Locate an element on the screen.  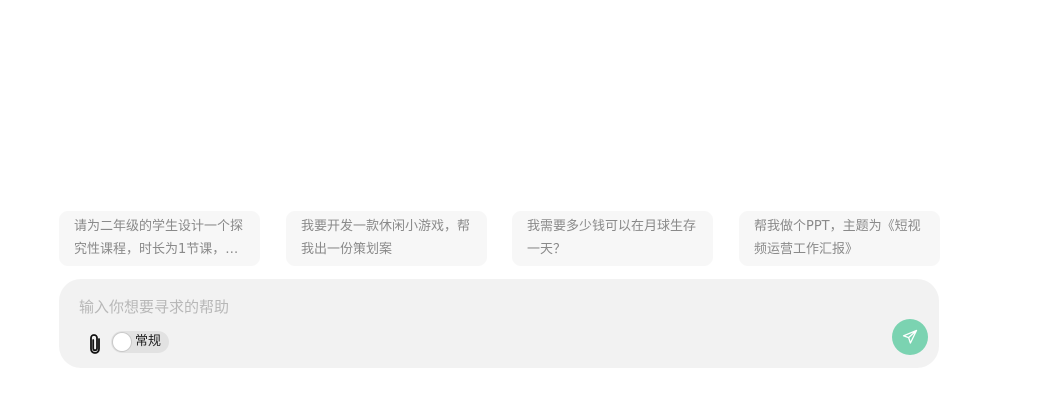
suggestion-card: 请为二年级的学生设计一个探究性课程，时长为1节课，主题为《认识四季》 is located at coordinates (159, 238).